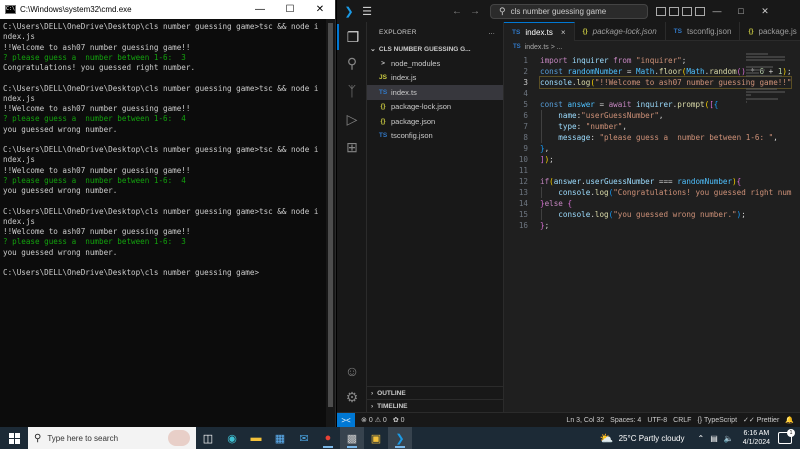  I want to click on clock: 6:16 AM 4/1/2024, so click(756, 438).